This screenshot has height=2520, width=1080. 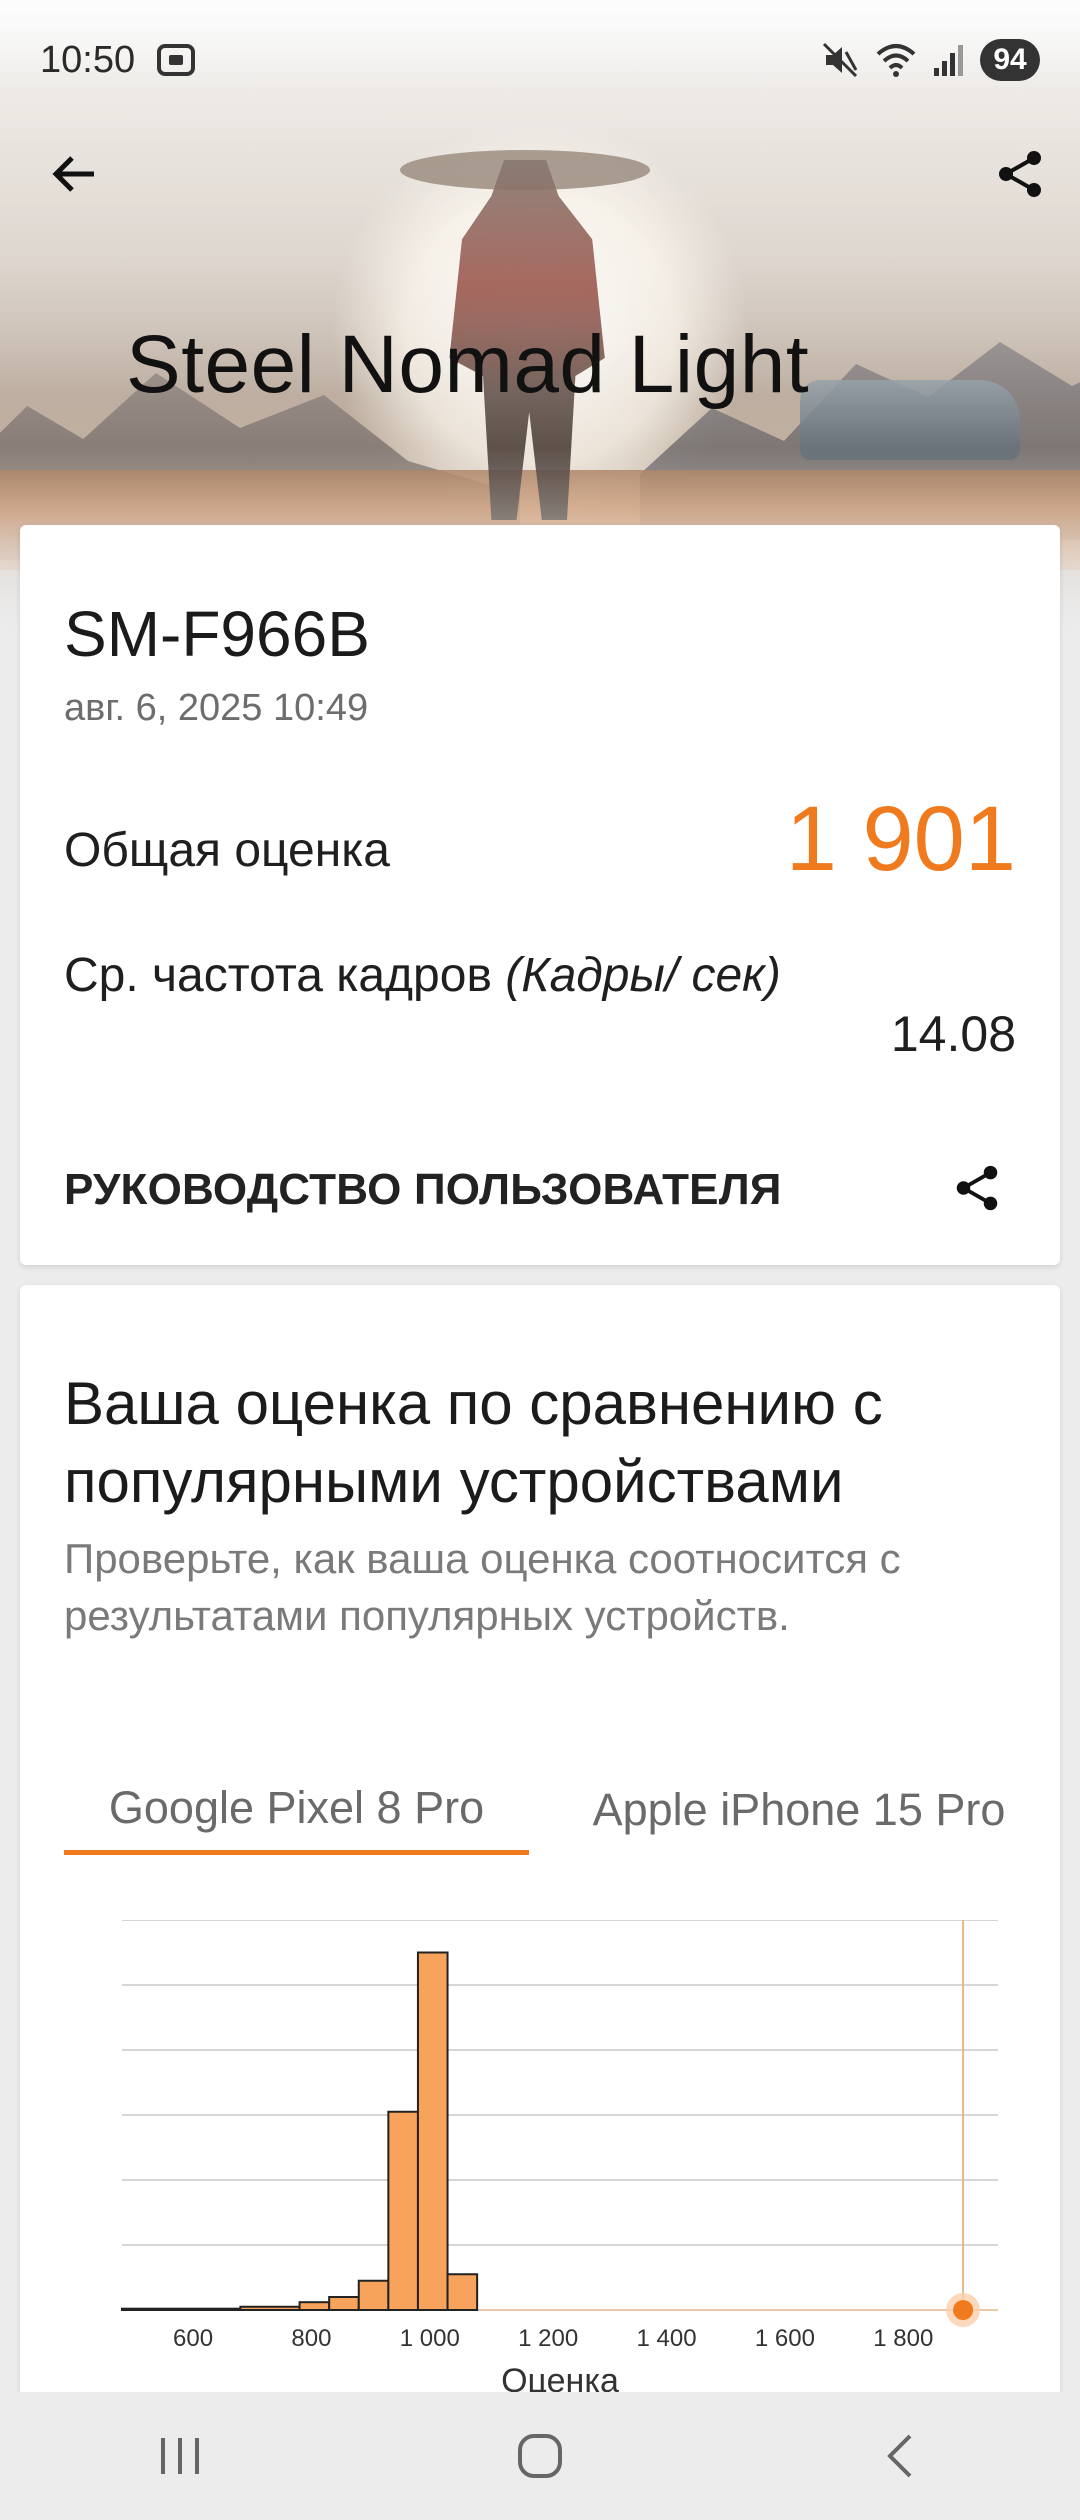 What do you see at coordinates (963, 2310) in the screenshot?
I see `chart-marker-dot` at bounding box center [963, 2310].